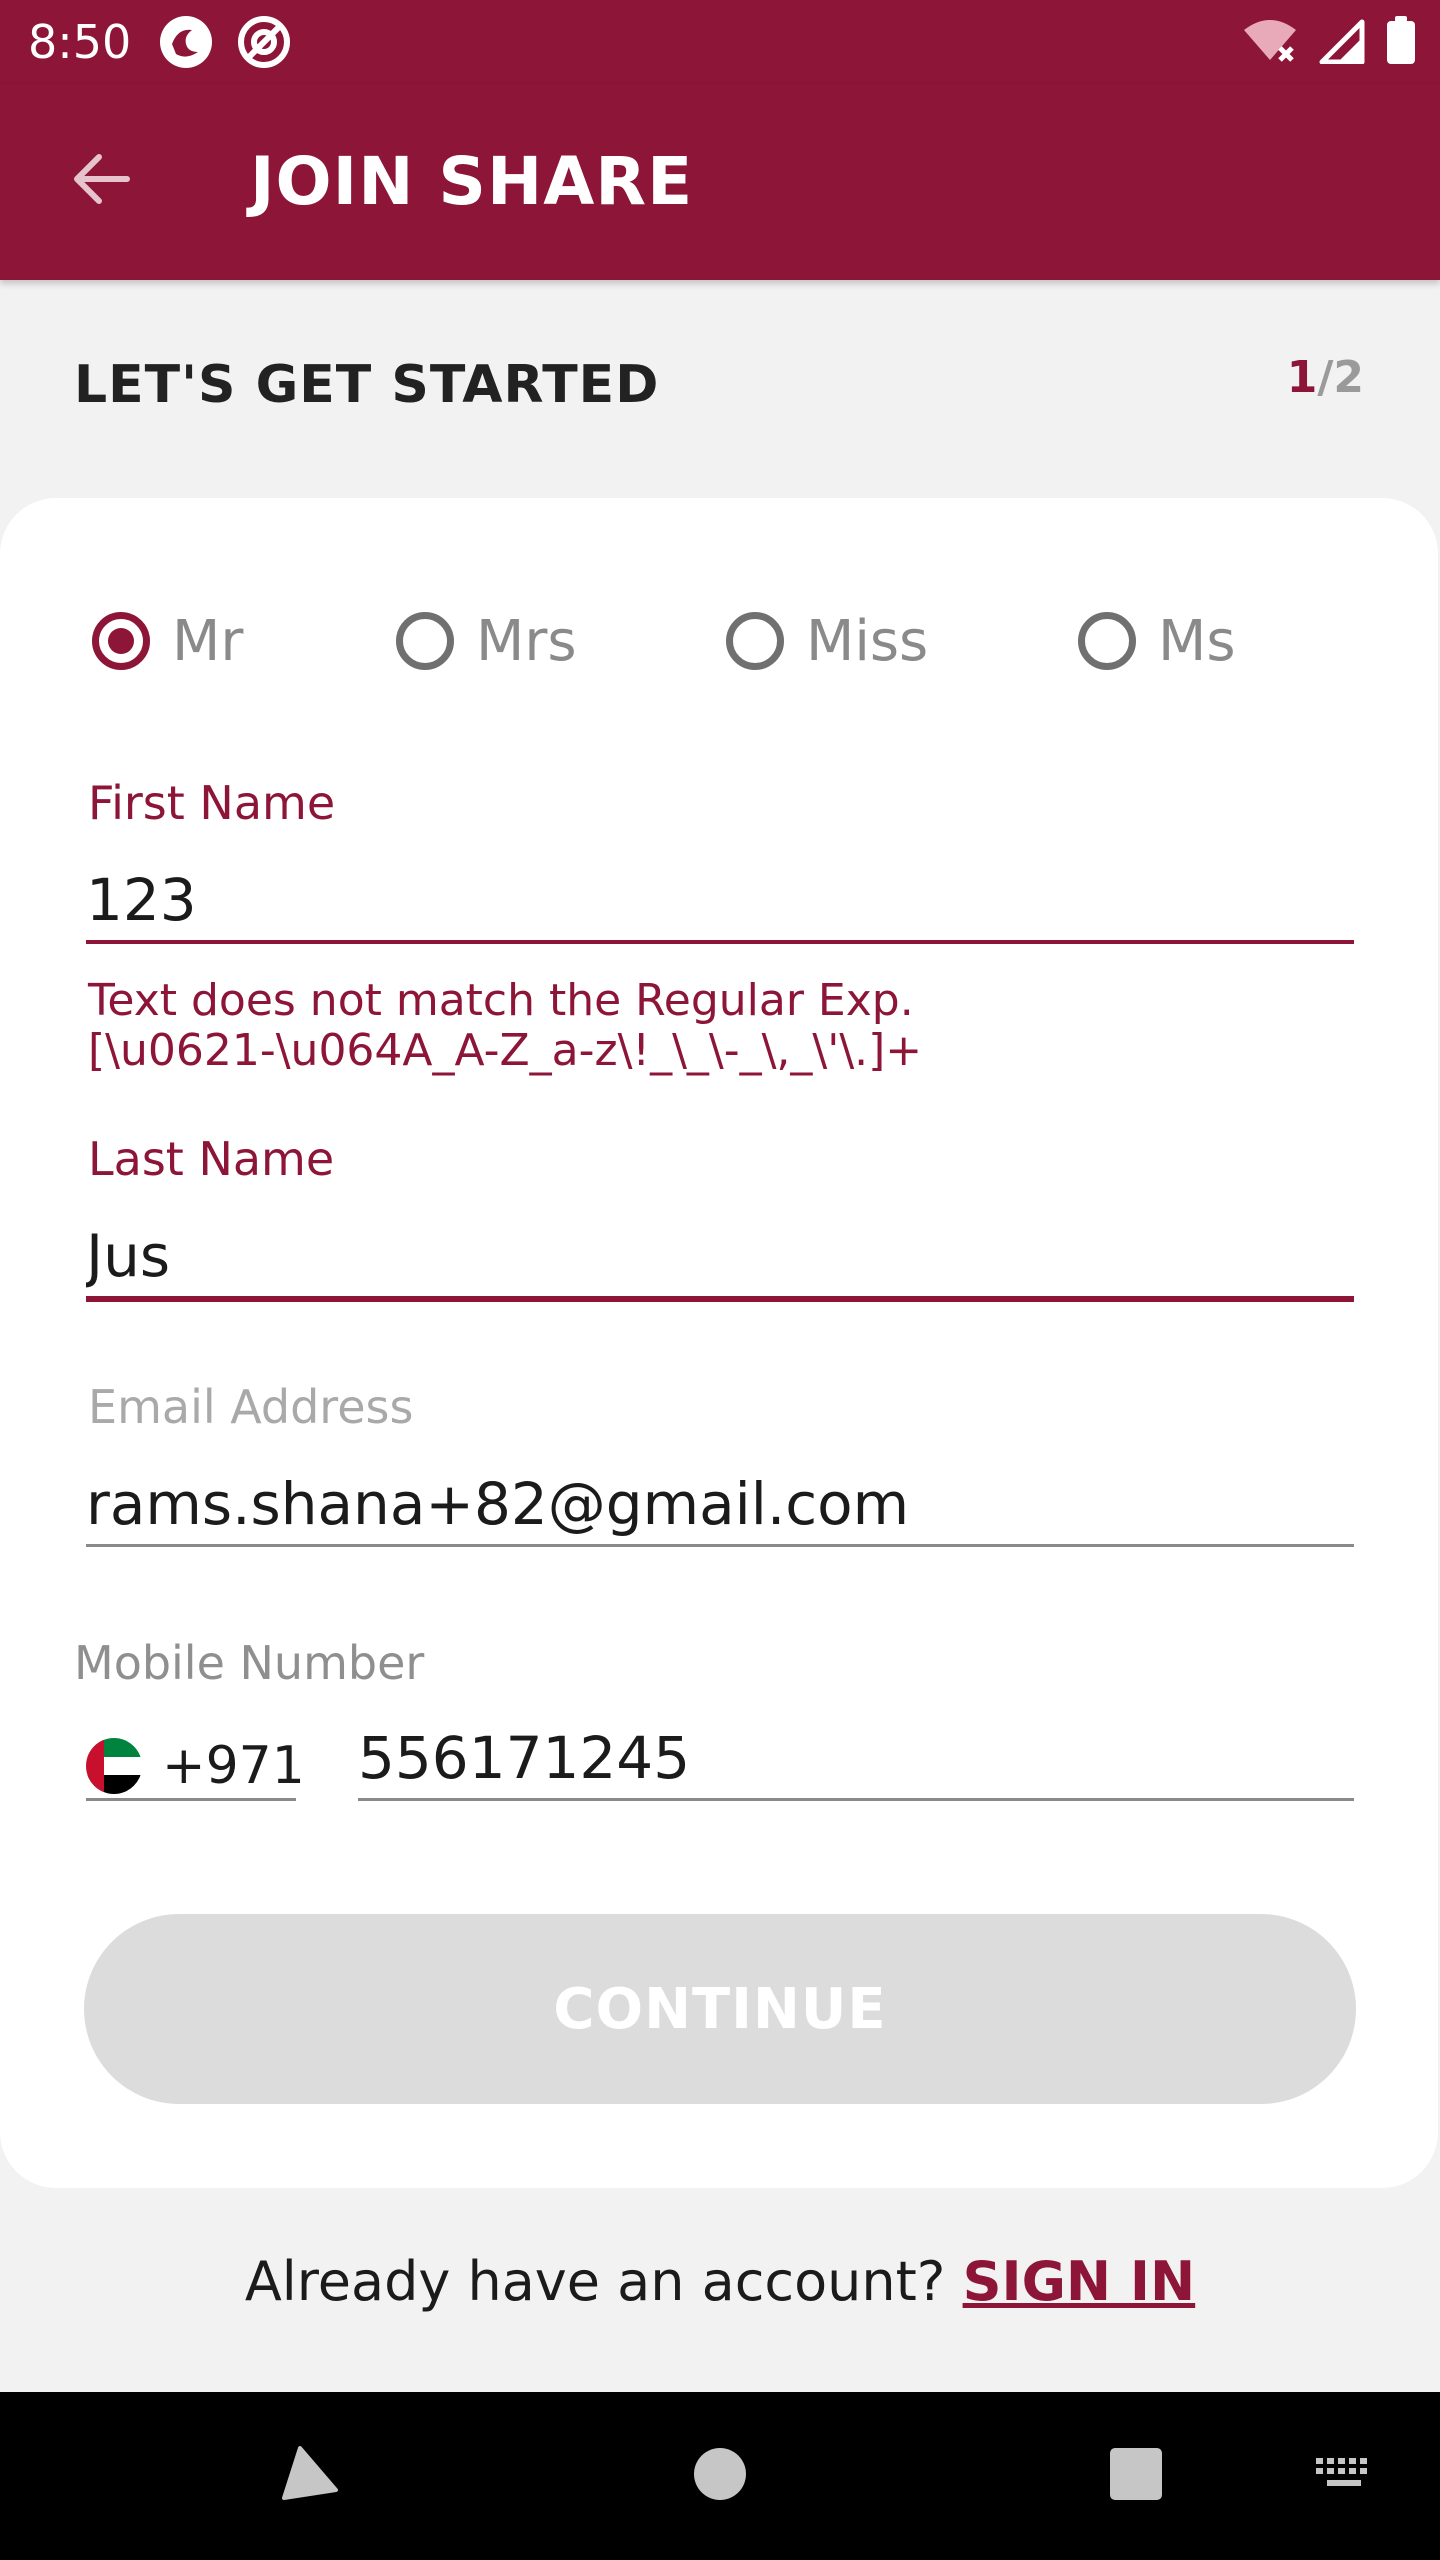 The height and width of the screenshot is (2560, 1440). What do you see at coordinates (501, 1000) in the screenshot?
I see `error-message: Text does not match the Regular Exp.` at bounding box center [501, 1000].